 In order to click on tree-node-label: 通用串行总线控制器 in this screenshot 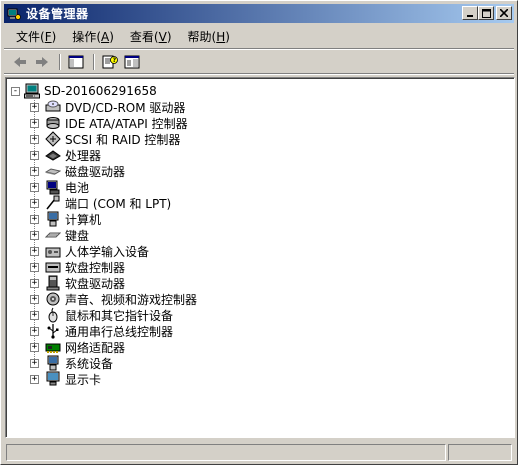, I will do `click(119, 331)`.